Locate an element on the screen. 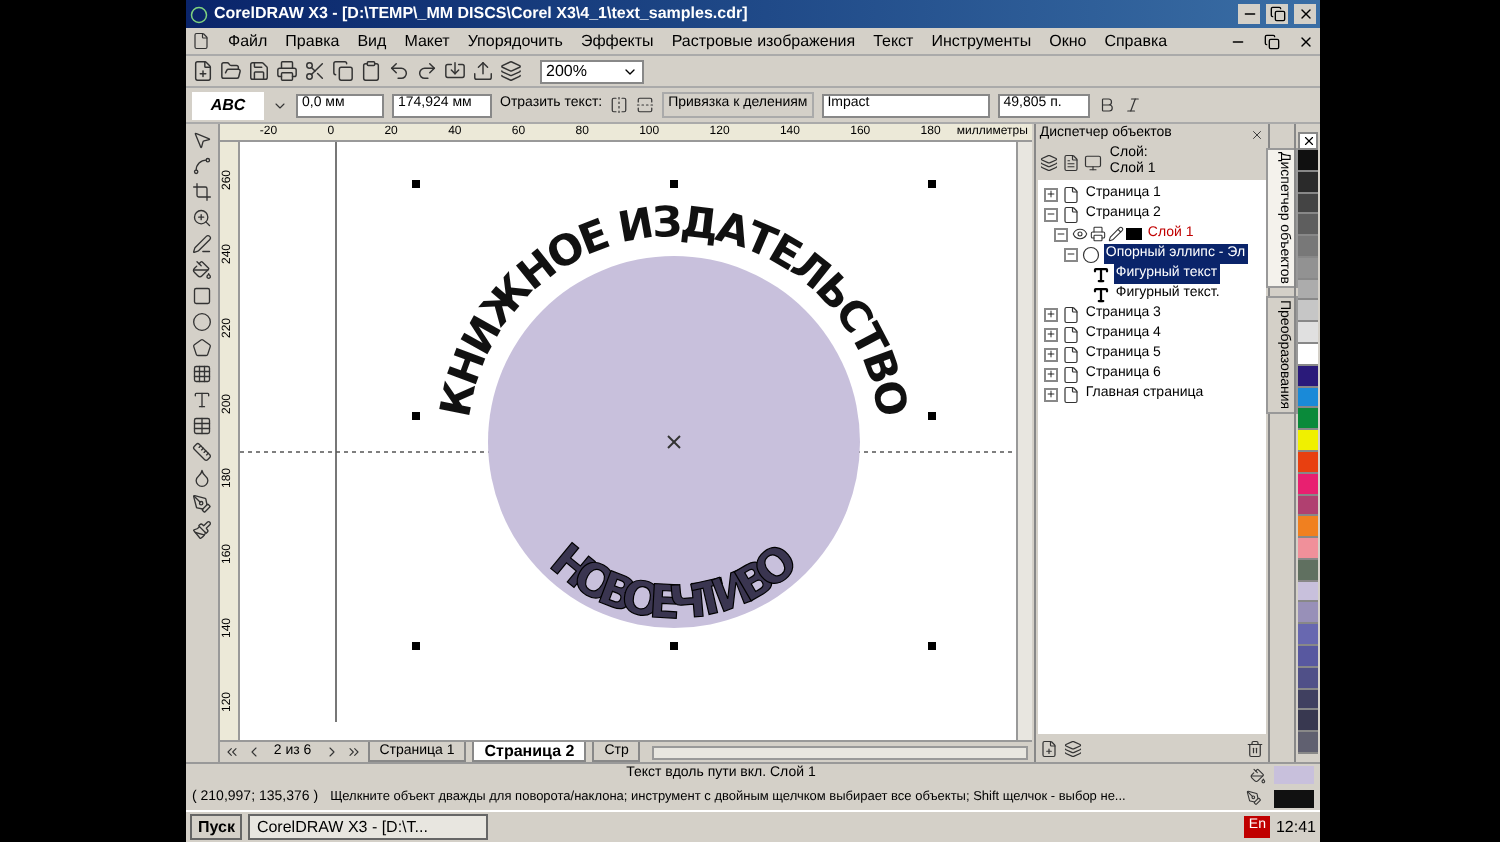 This screenshot has height=842, width=1500. save-icon is located at coordinates (259, 71).